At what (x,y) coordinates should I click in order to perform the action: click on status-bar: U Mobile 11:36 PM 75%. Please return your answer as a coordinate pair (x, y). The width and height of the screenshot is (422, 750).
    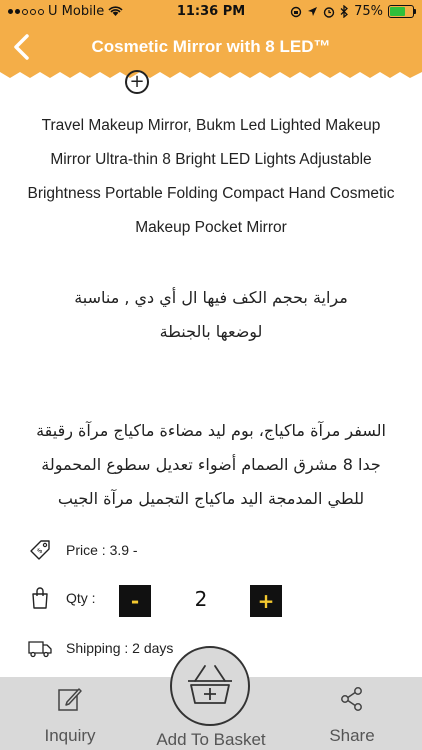
    Looking at the image, I should click on (211, 12).